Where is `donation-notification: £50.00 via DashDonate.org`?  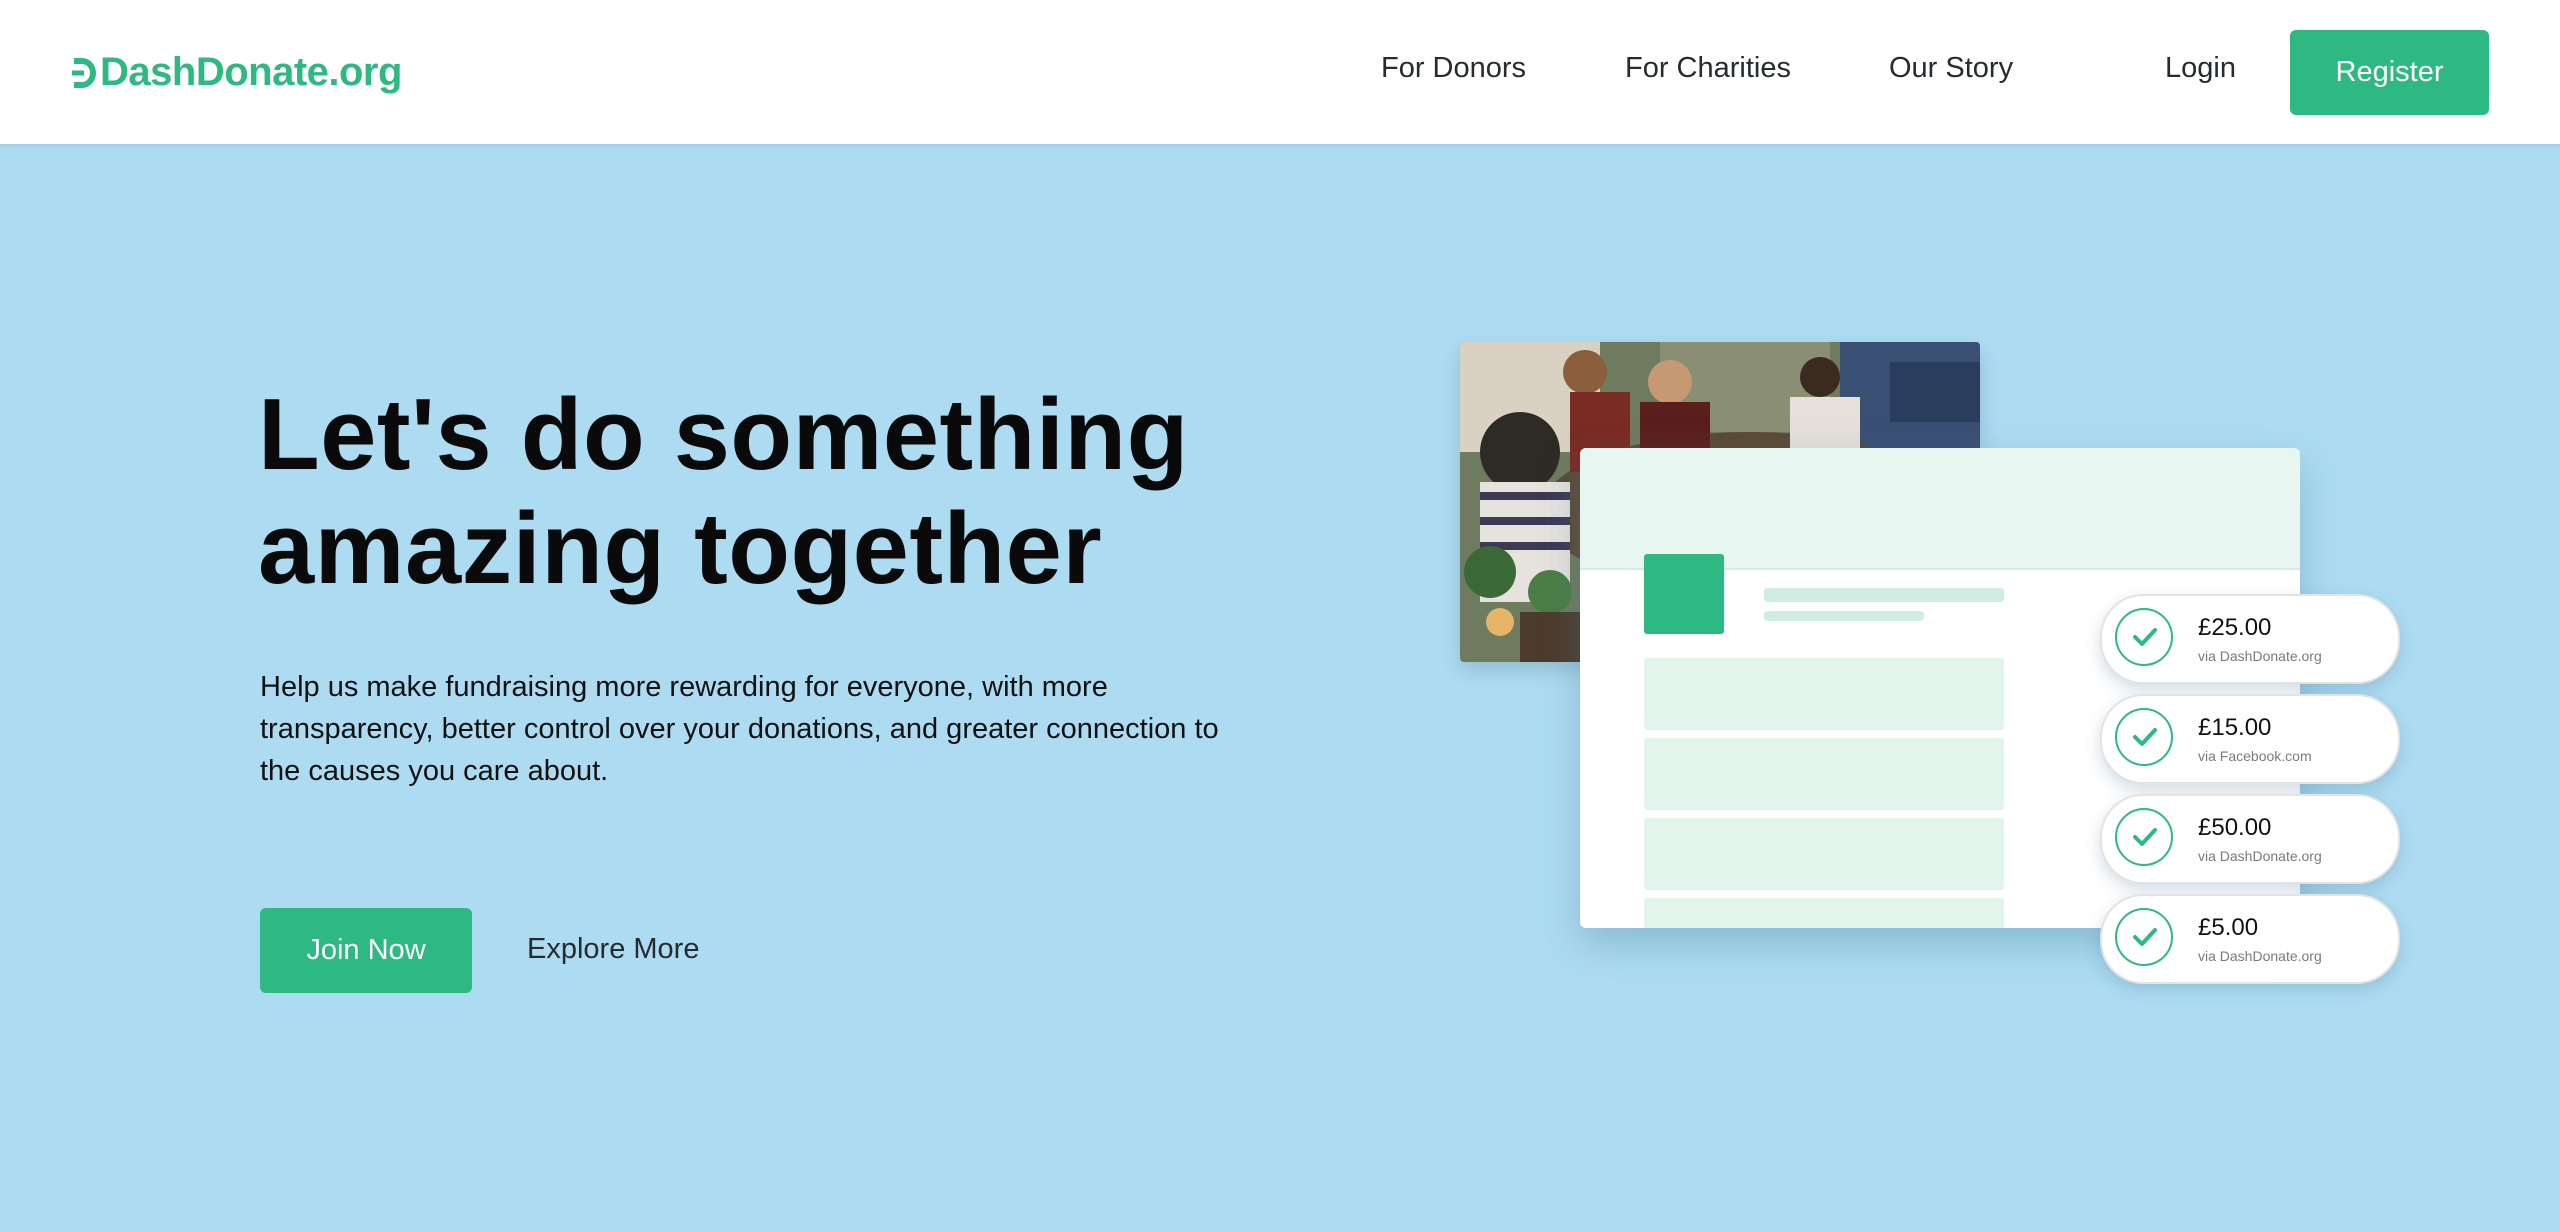 donation-notification: £50.00 via DashDonate.org is located at coordinates (2250, 839).